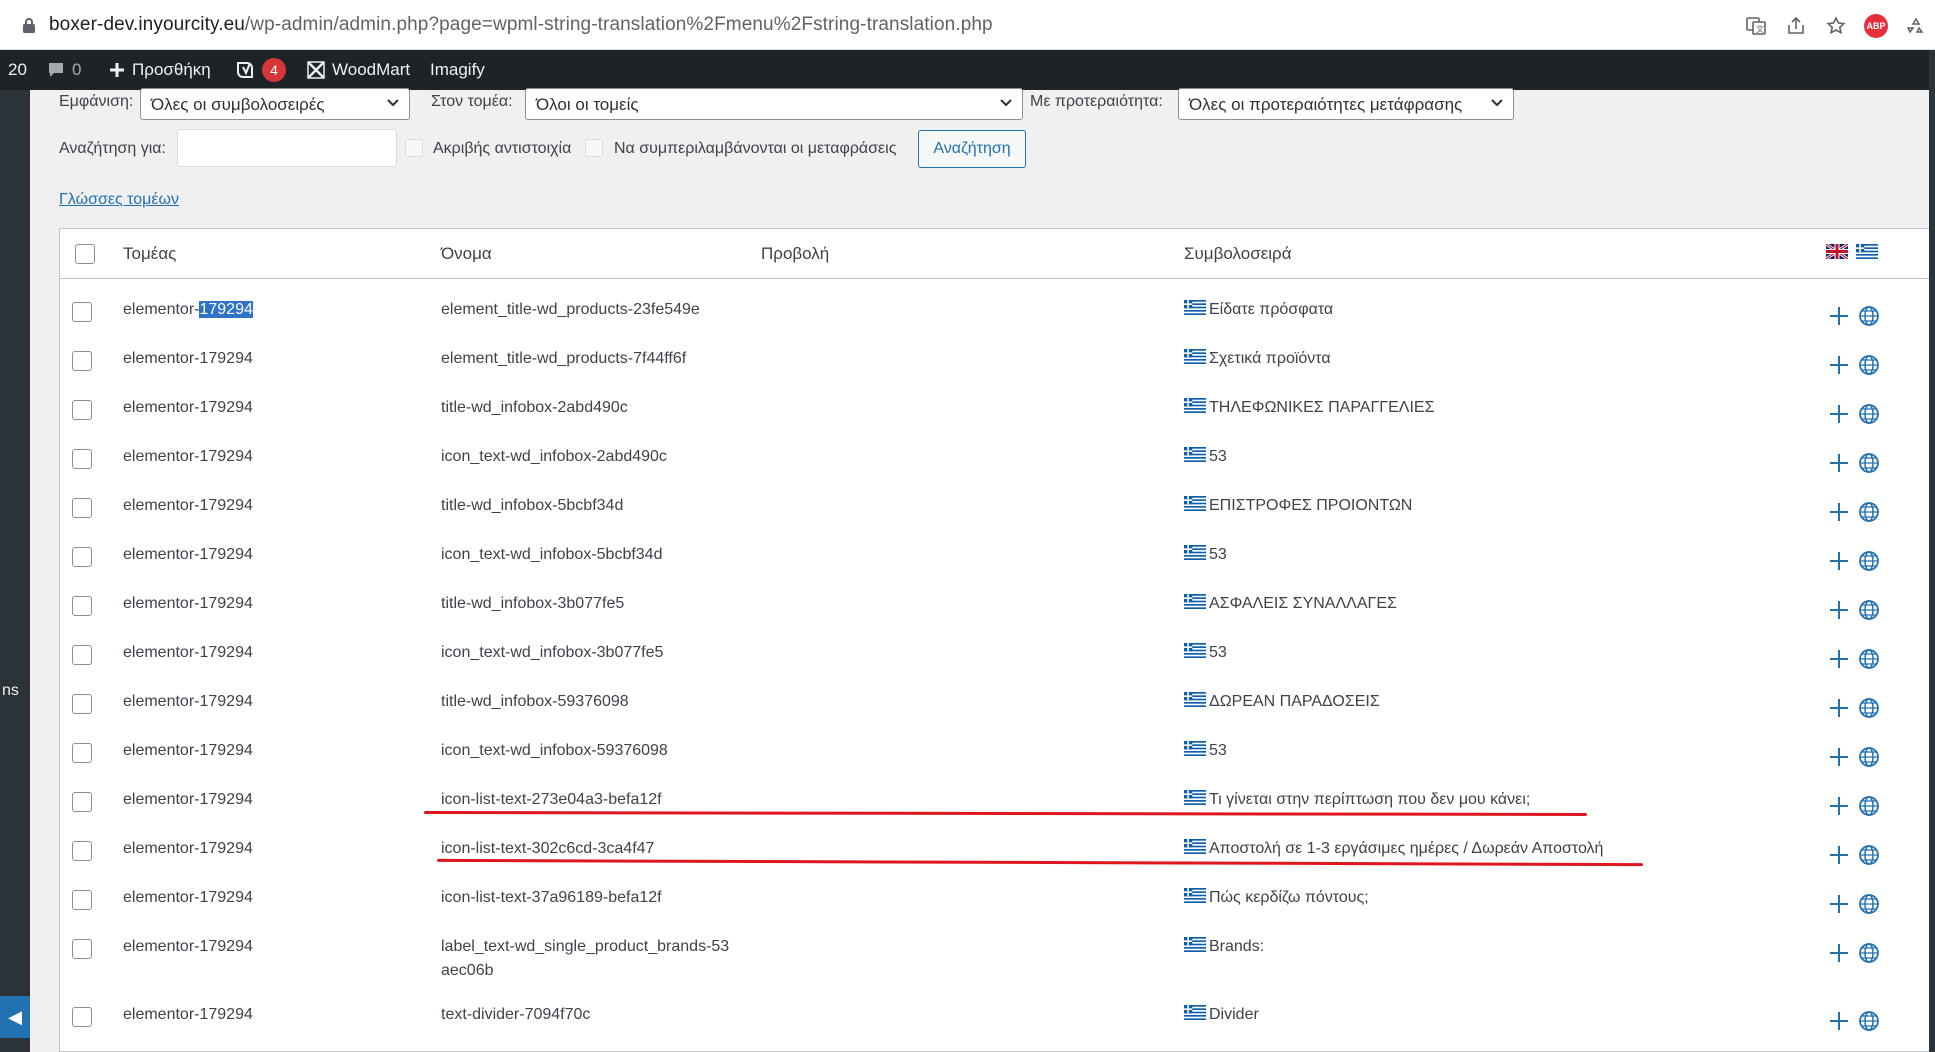  Describe the element at coordinates (119, 200) in the screenshot. I see `domain-languages-link: Γλώσσες τομέων` at that location.